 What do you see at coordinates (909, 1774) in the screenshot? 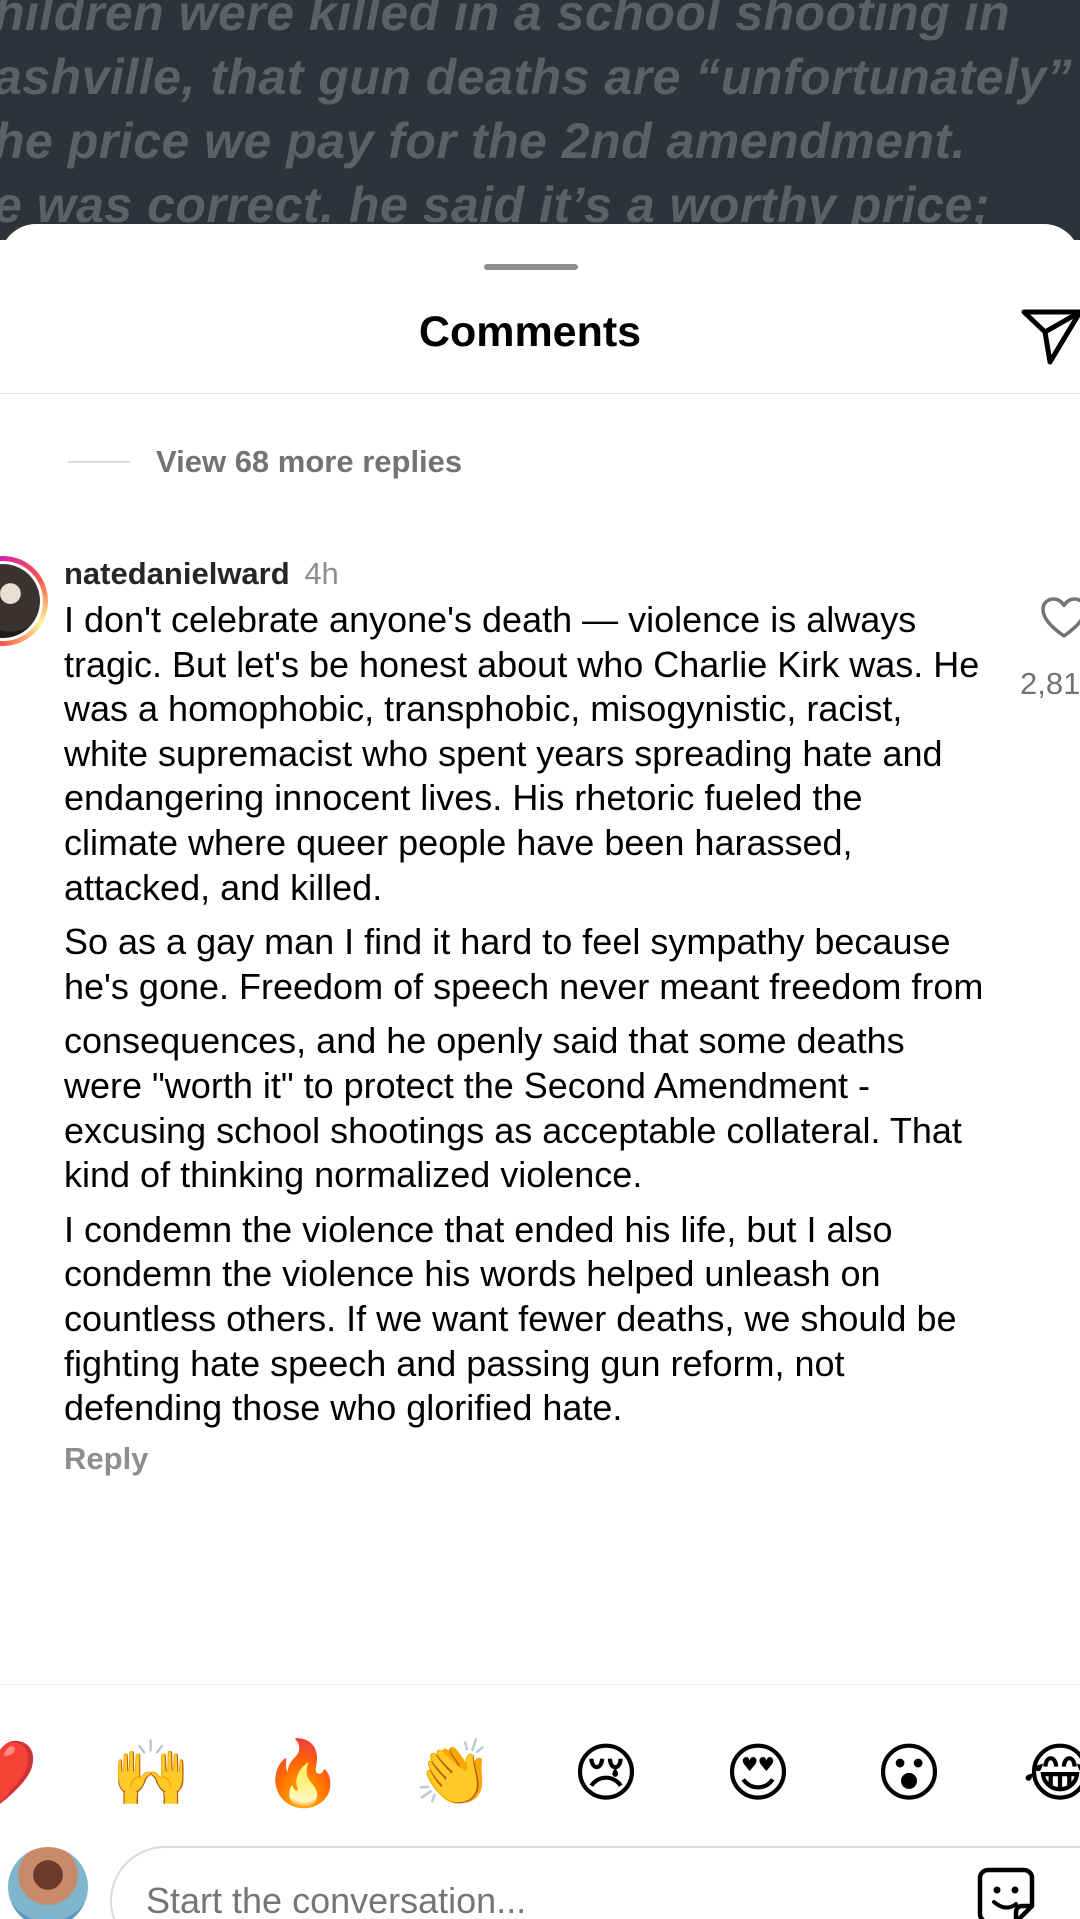
I see `surprised-face-emoji-button: 😮` at bounding box center [909, 1774].